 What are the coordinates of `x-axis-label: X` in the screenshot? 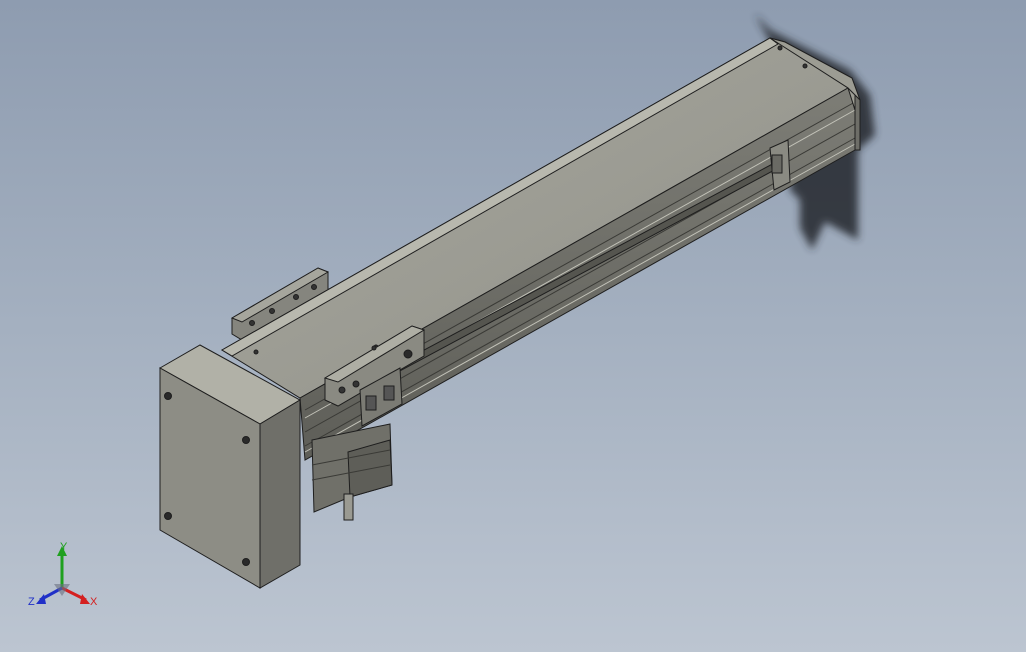 It's located at (94, 602).